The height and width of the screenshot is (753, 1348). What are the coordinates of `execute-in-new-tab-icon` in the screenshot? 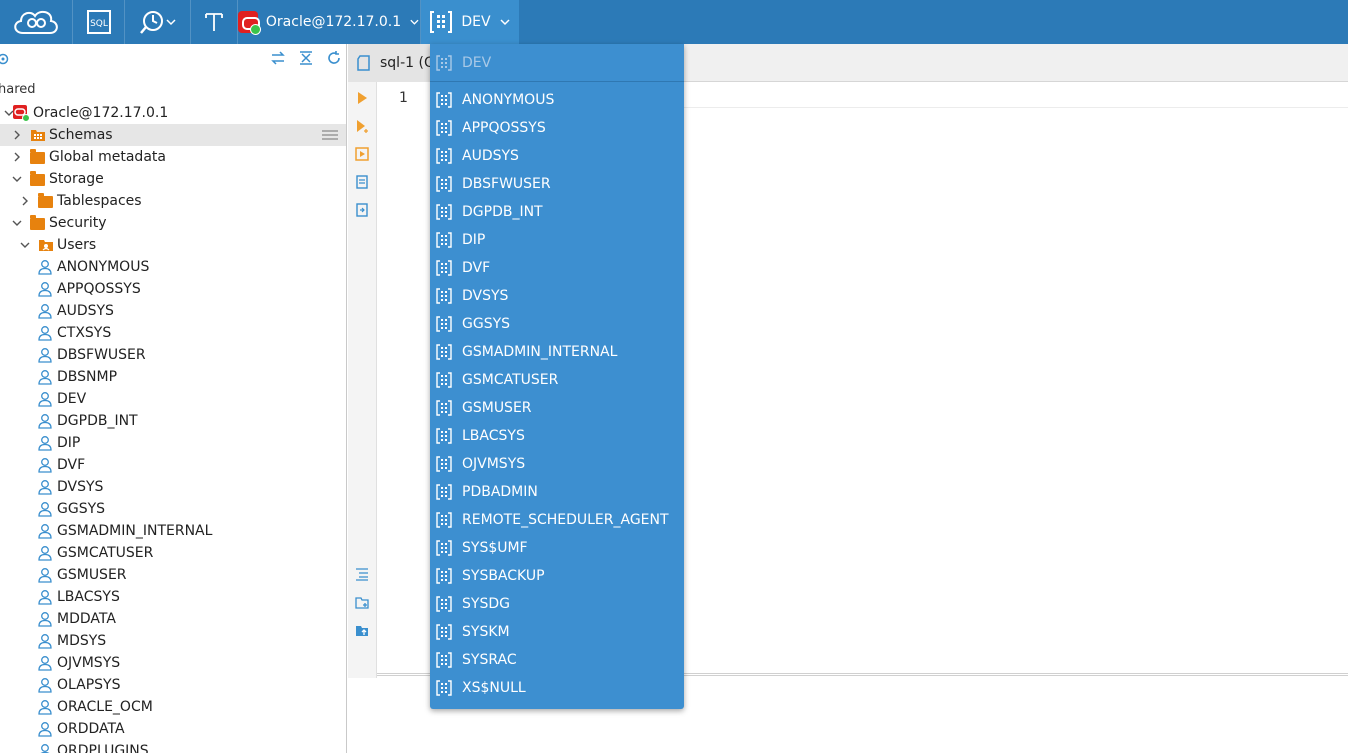 It's located at (362, 126).